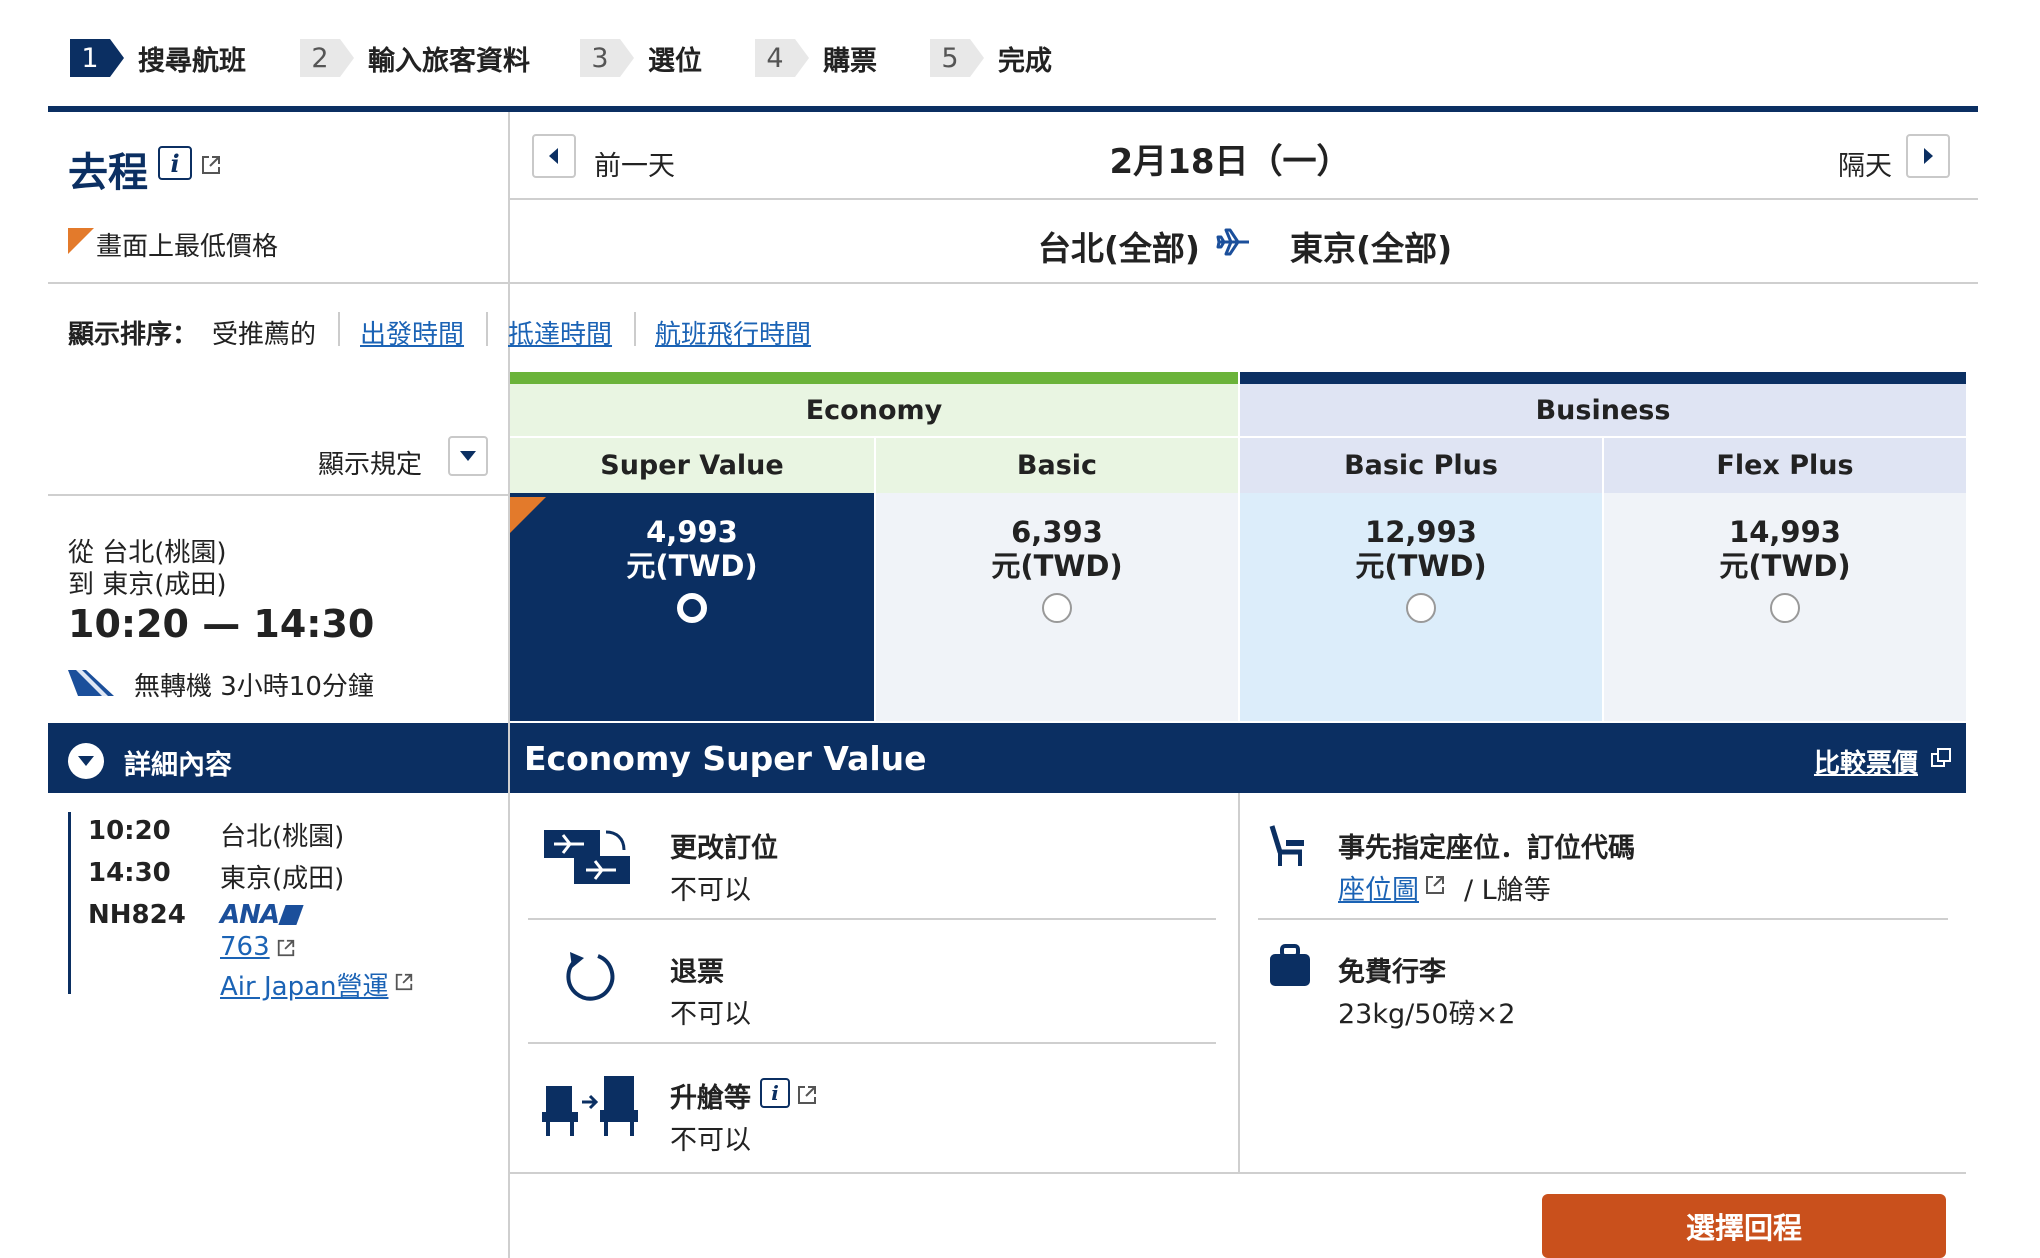 This screenshot has width=2040, height=1258. What do you see at coordinates (1244, 199) in the screenshot?
I see `date-divider` at bounding box center [1244, 199].